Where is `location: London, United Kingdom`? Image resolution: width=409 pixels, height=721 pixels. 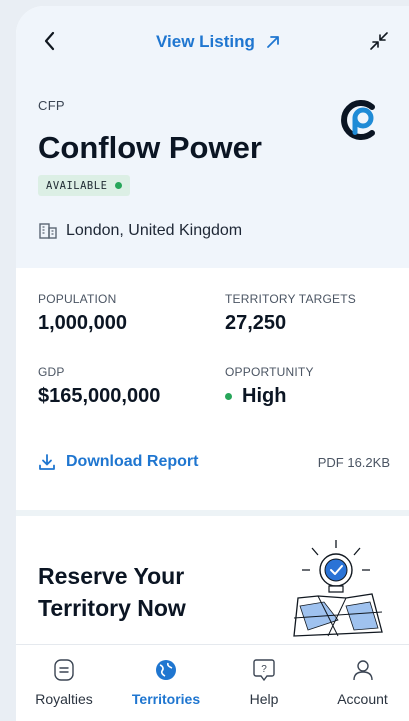 location: London, United Kingdom is located at coordinates (140, 231).